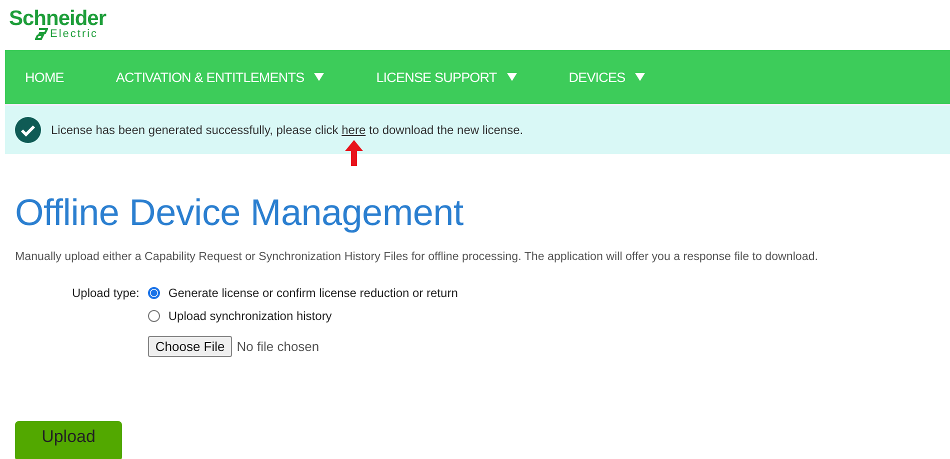  Describe the element at coordinates (354, 130) in the screenshot. I see `download-link: here` at that location.